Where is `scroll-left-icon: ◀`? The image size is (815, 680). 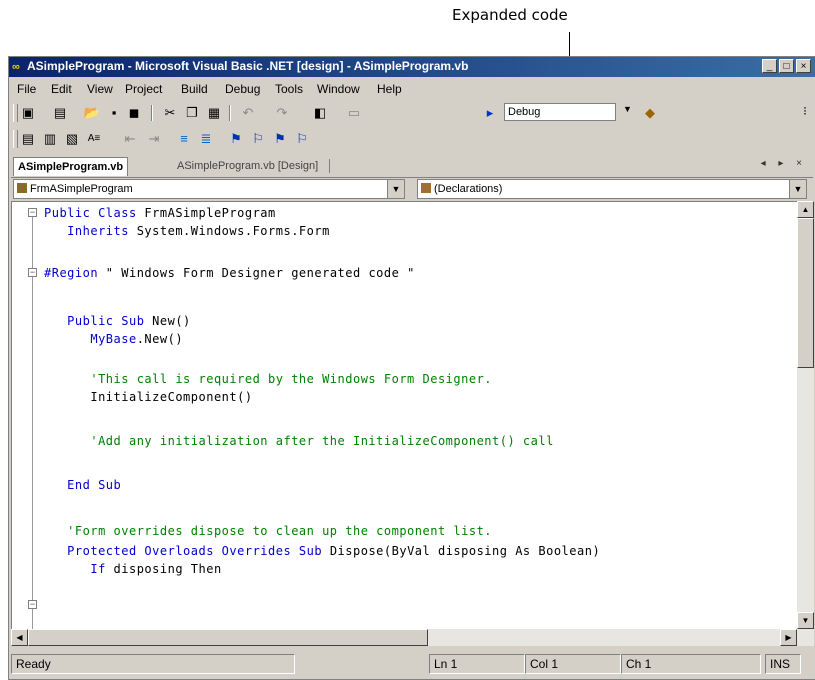
scroll-left-icon: ◀ is located at coordinates (19, 637).